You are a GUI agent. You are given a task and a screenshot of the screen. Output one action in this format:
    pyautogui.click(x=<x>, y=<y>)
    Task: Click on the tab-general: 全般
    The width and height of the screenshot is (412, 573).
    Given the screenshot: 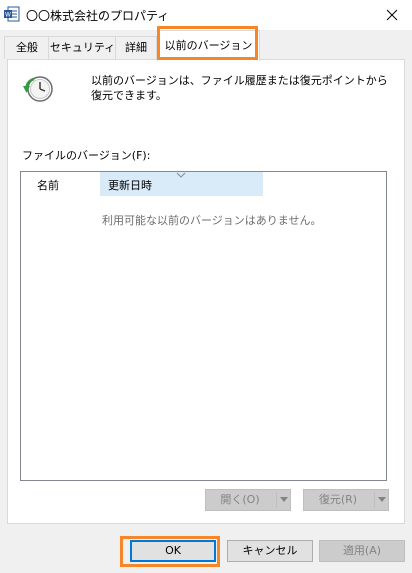 What is the action you would take?
    pyautogui.click(x=27, y=47)
    